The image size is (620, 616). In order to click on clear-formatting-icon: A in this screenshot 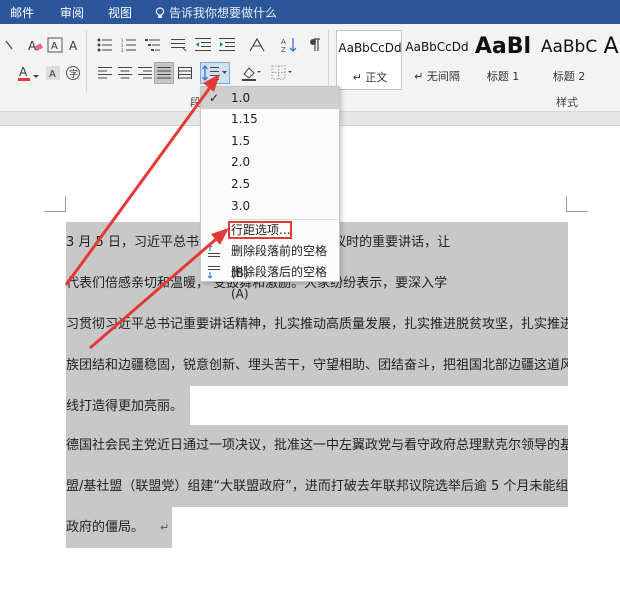, I will do `click(35, 45)`.